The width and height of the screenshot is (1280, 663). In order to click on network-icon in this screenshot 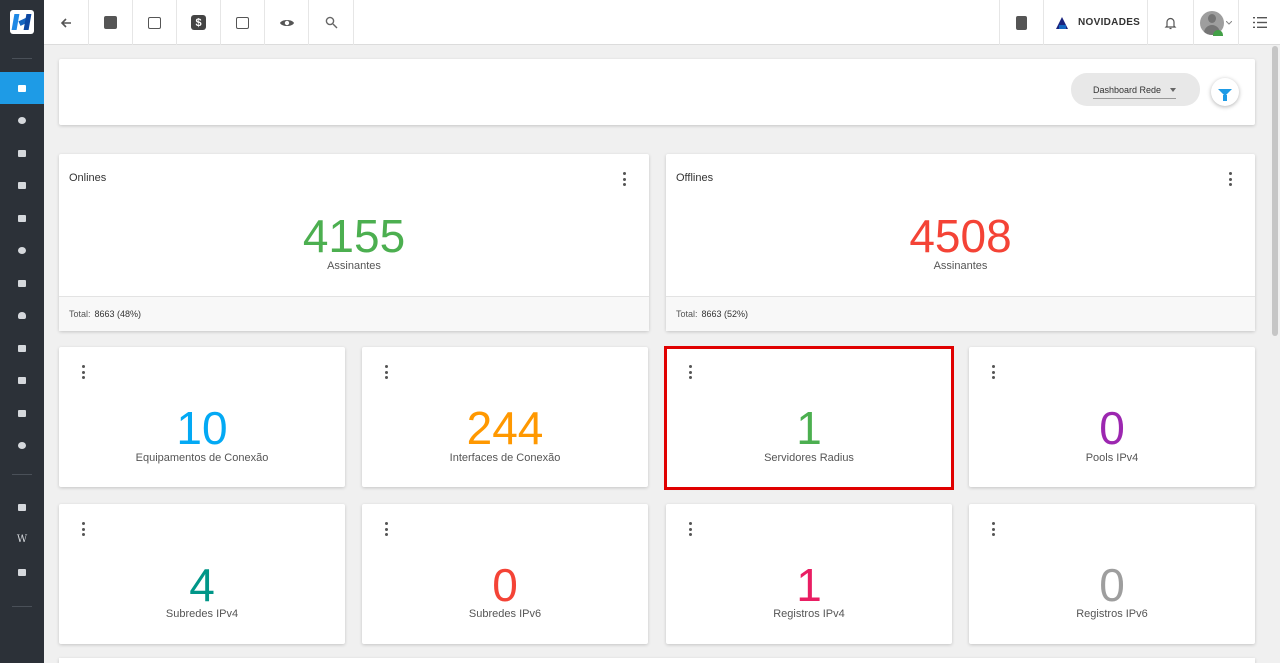, I will do `click(22, 380)`.